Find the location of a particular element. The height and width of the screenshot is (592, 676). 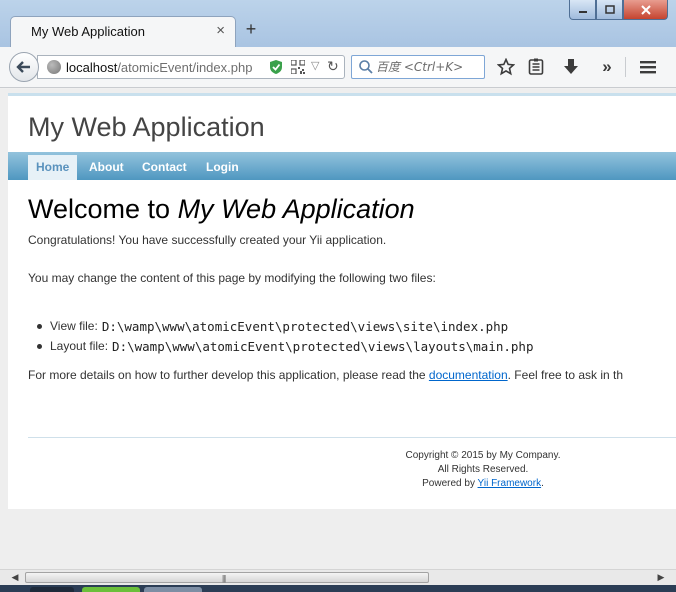

url-host: localhost is located at coordinates (92, 67).